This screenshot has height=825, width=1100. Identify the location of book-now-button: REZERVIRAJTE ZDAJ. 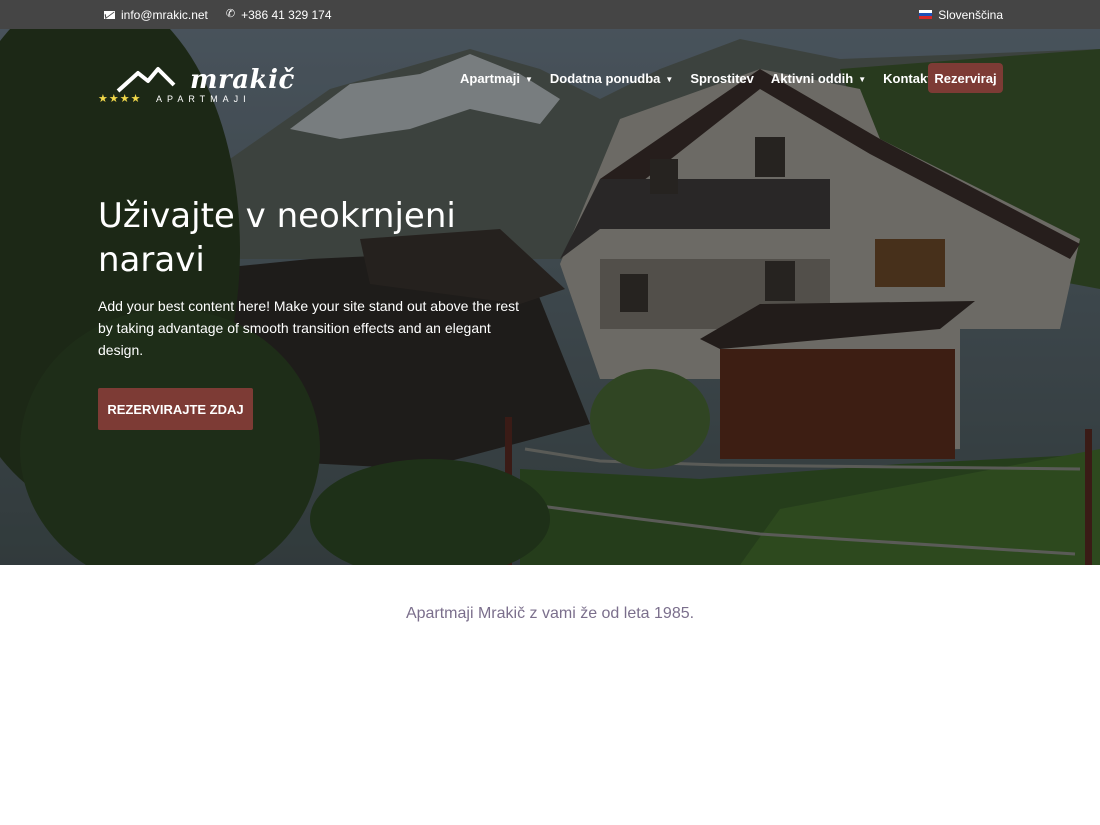
(175, 409).